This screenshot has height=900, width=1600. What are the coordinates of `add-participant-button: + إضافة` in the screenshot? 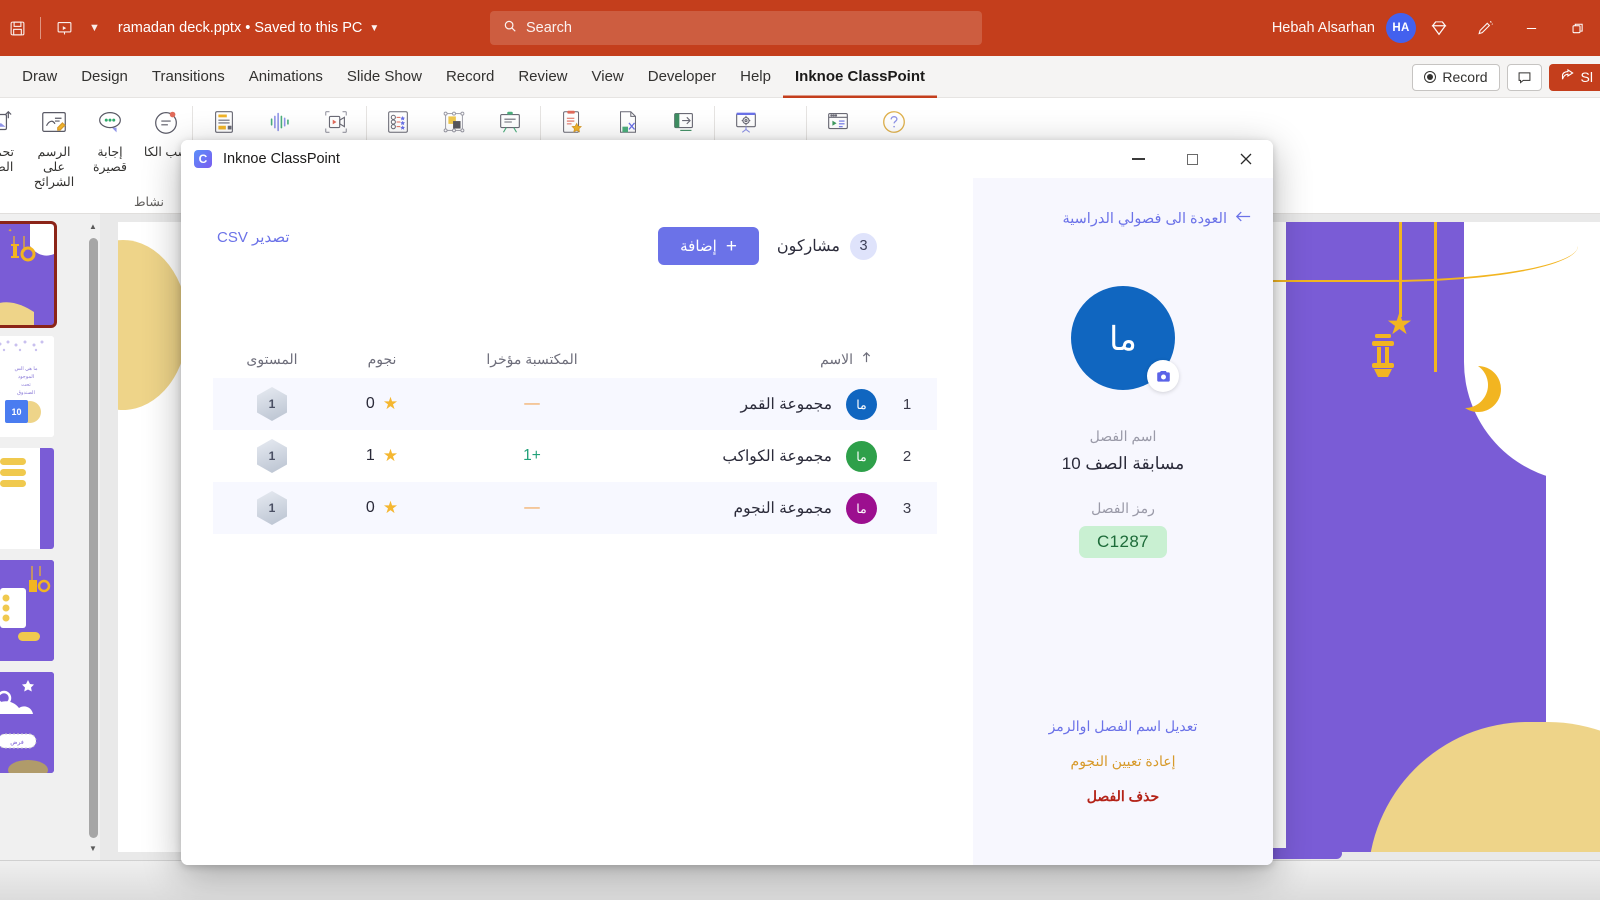 It's located at (708, 246).